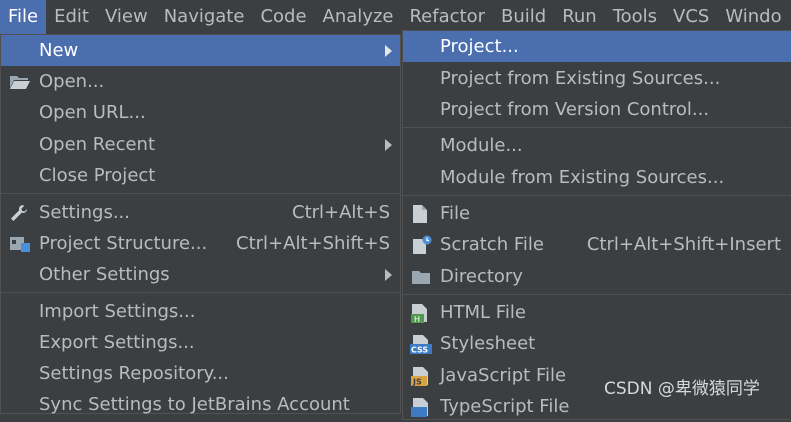 This screenshot has width=791, height=422. I want to click on wrench-icon, so click(19, 212).